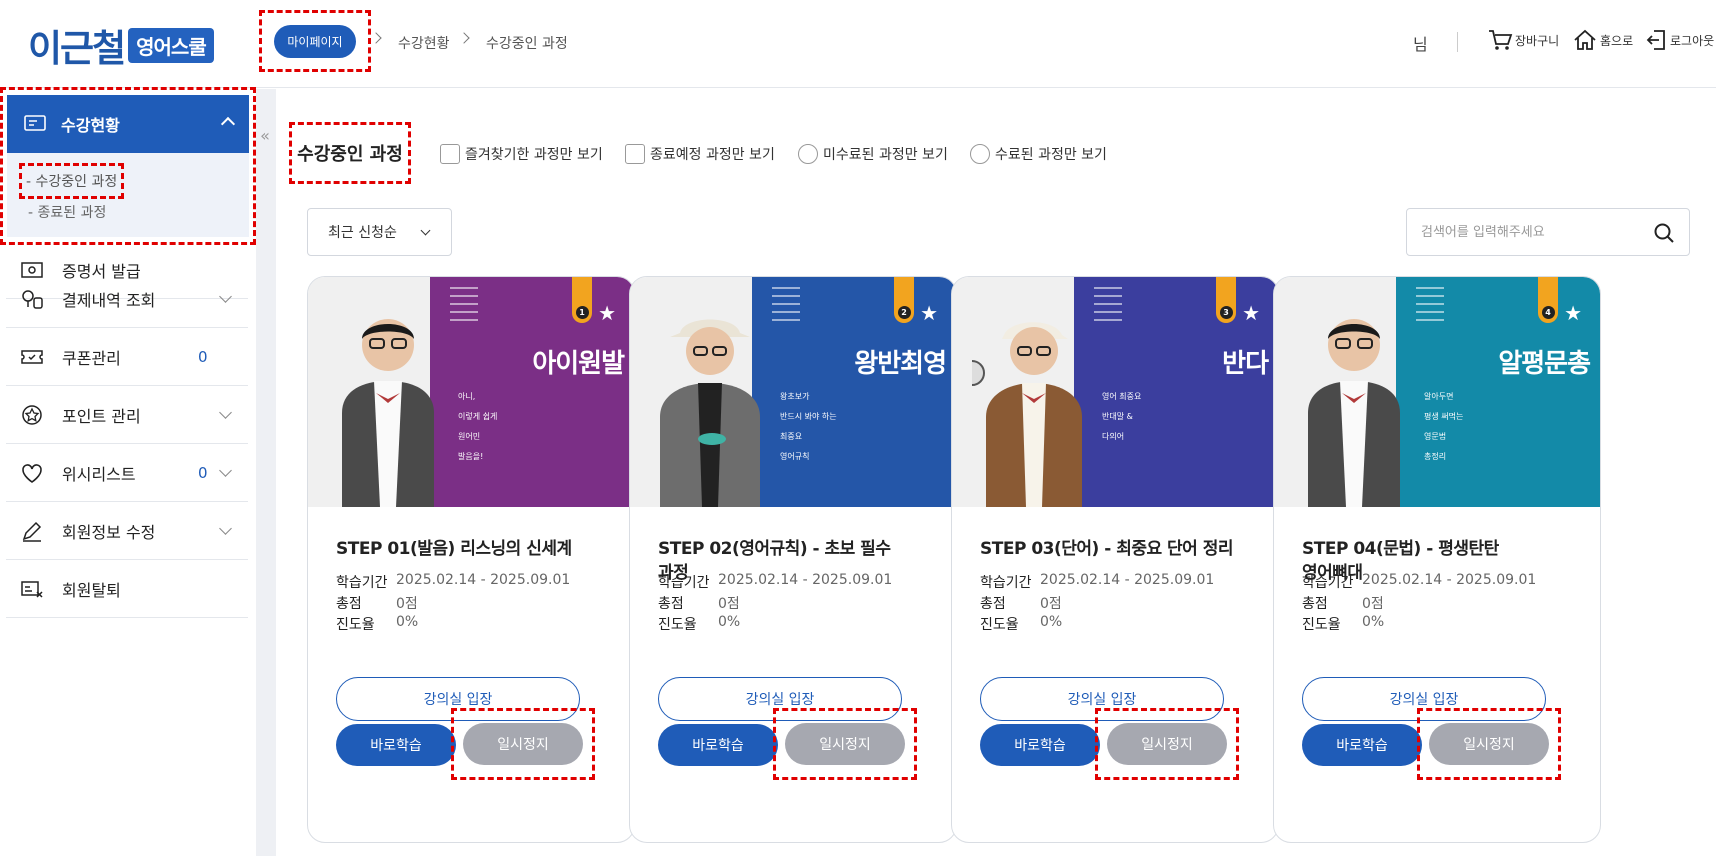 Image resolution: width=1716 pixels, height=856 pixels. Describe the element at coordinates (464, 38) in the screenshot. I see `breadcrumb-chevron-icon` at that location.